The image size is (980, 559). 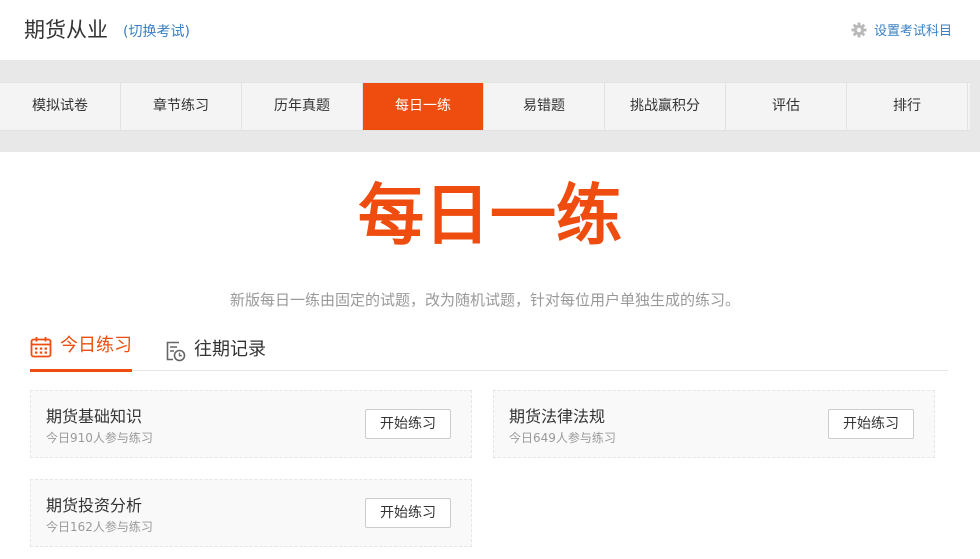 What do you see at coordinates (94, 505) in the screenshot?
I see `subject-name: 期货投资分析` at bounding box center [94, 505].